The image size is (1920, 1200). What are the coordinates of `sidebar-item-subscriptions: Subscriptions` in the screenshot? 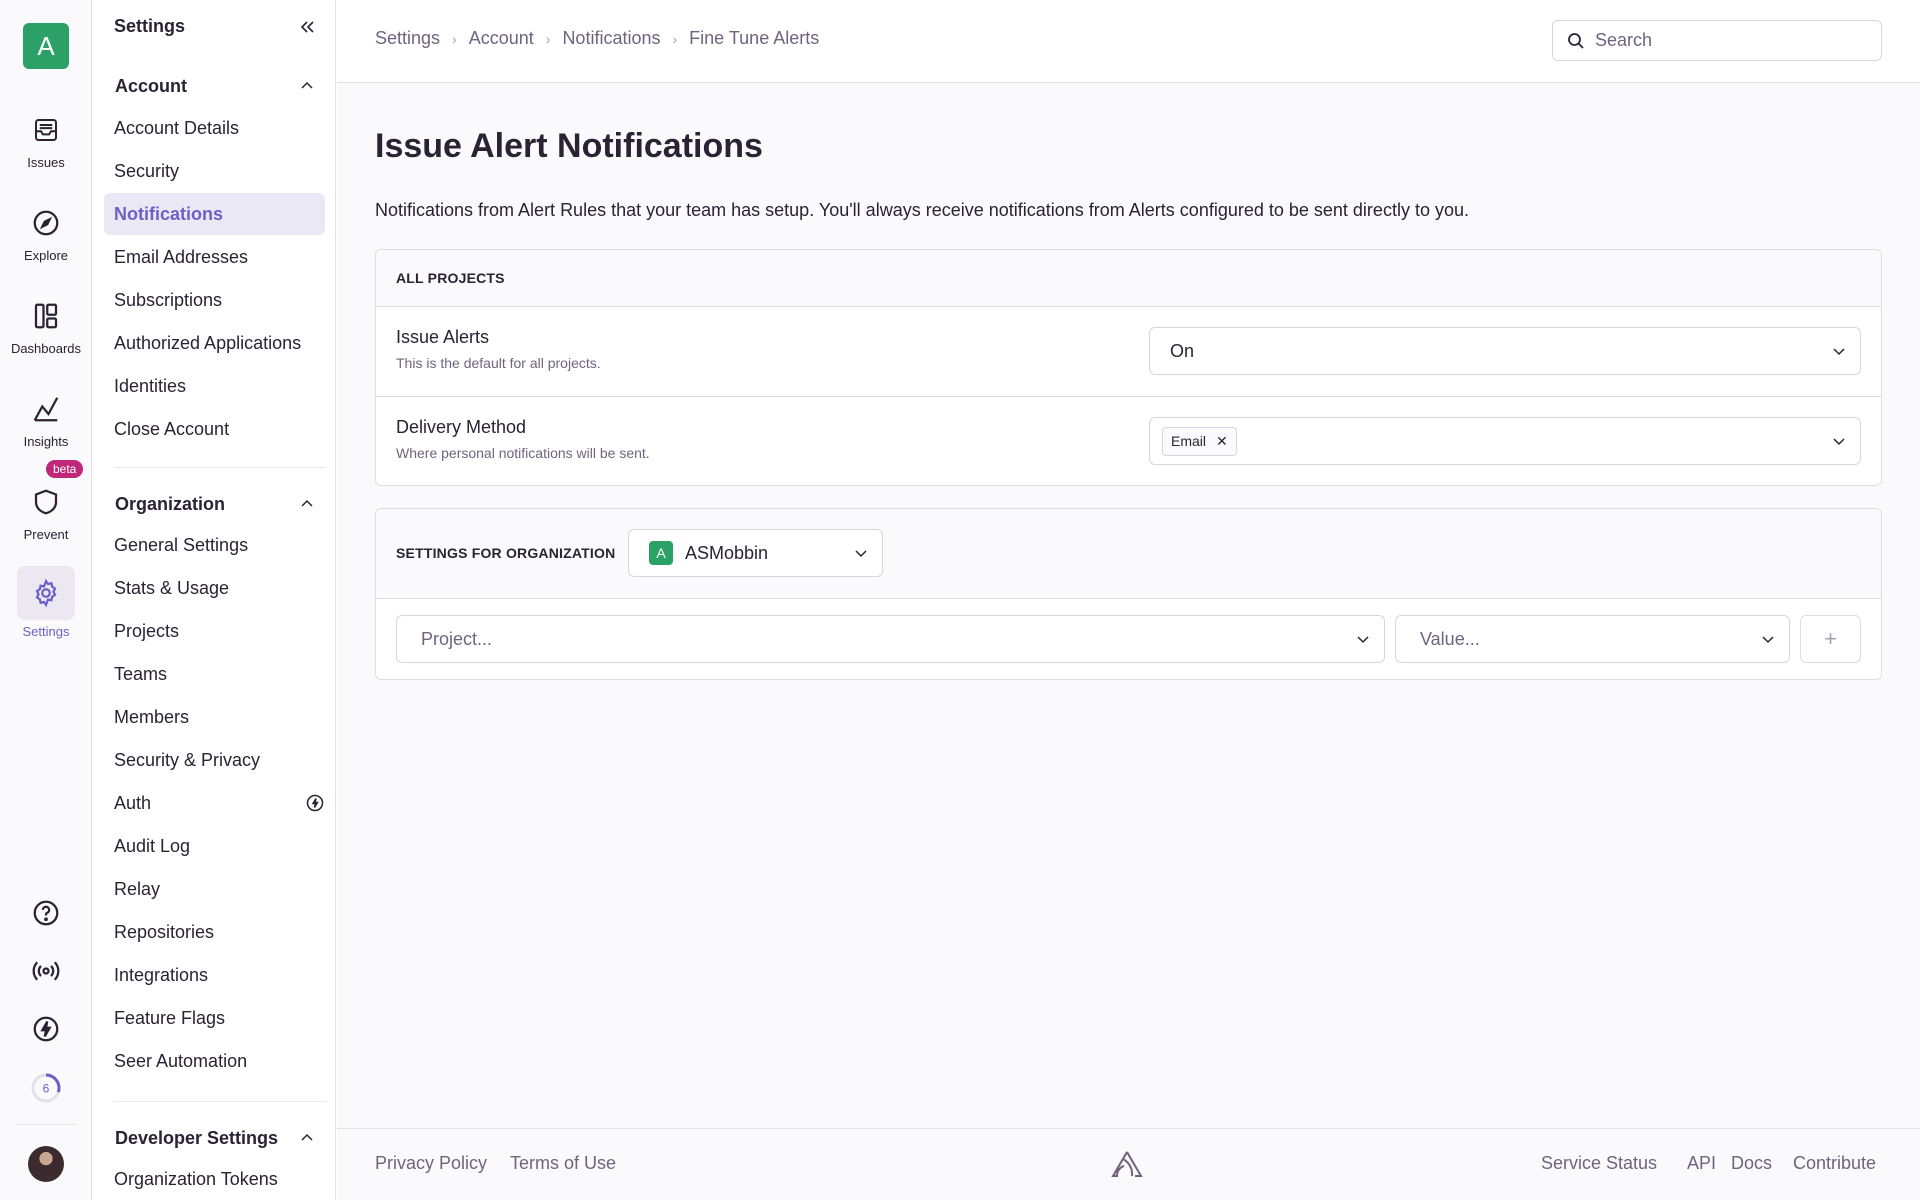 It's located at (226, 300).